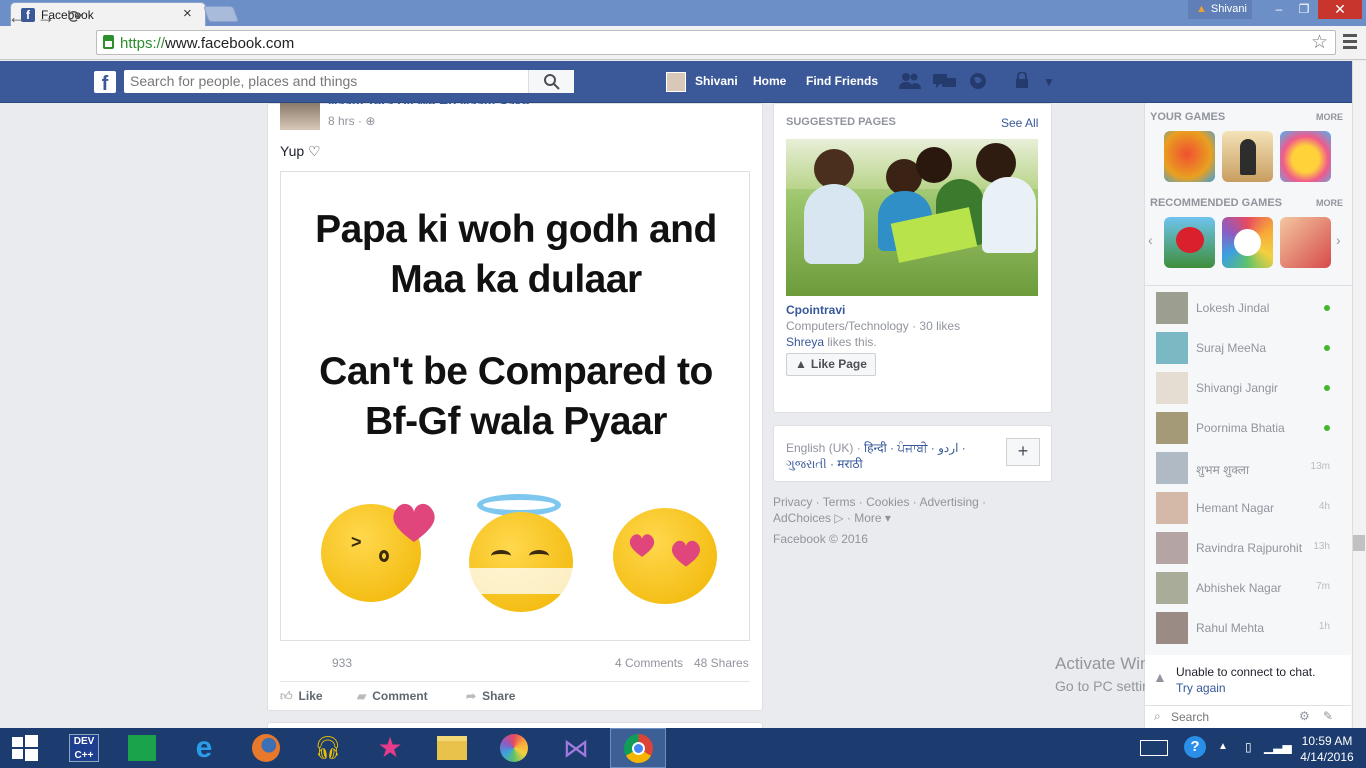 This screenshot has width=1366, height=768. What do you see at coordinates (1350, 43) in the screenshot?
I see `browser-menu-icon` at bounding box center [1350, 43].